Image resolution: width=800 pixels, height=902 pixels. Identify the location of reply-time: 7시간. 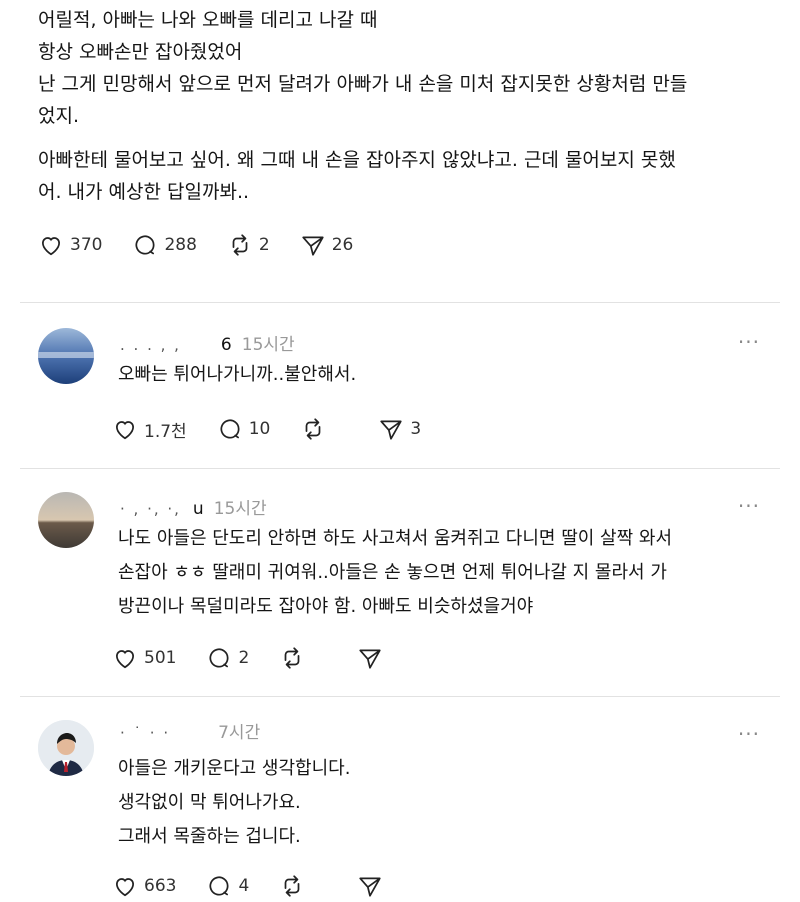
(239, 733).